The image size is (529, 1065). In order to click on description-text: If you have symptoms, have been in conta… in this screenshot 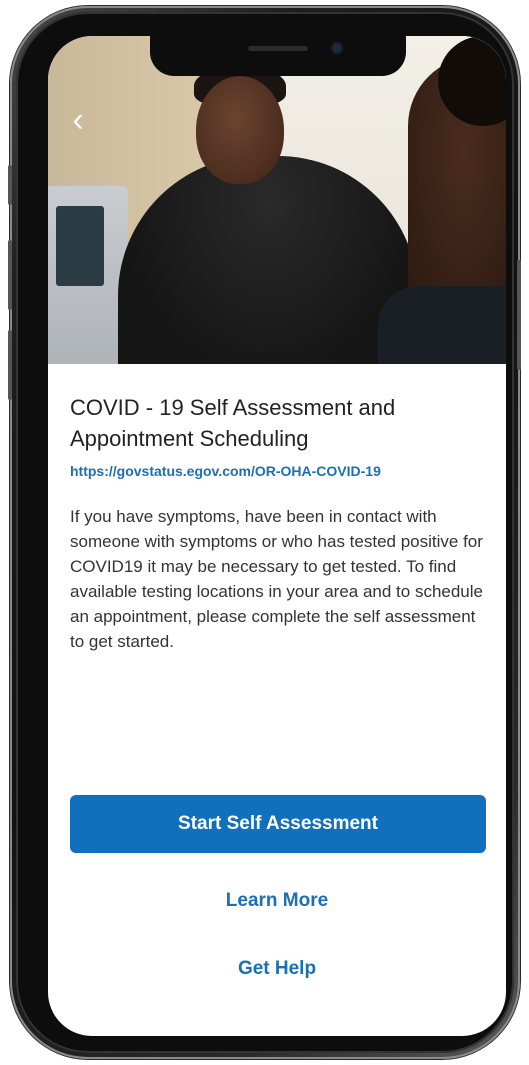, I will do `click(276, 579)`.